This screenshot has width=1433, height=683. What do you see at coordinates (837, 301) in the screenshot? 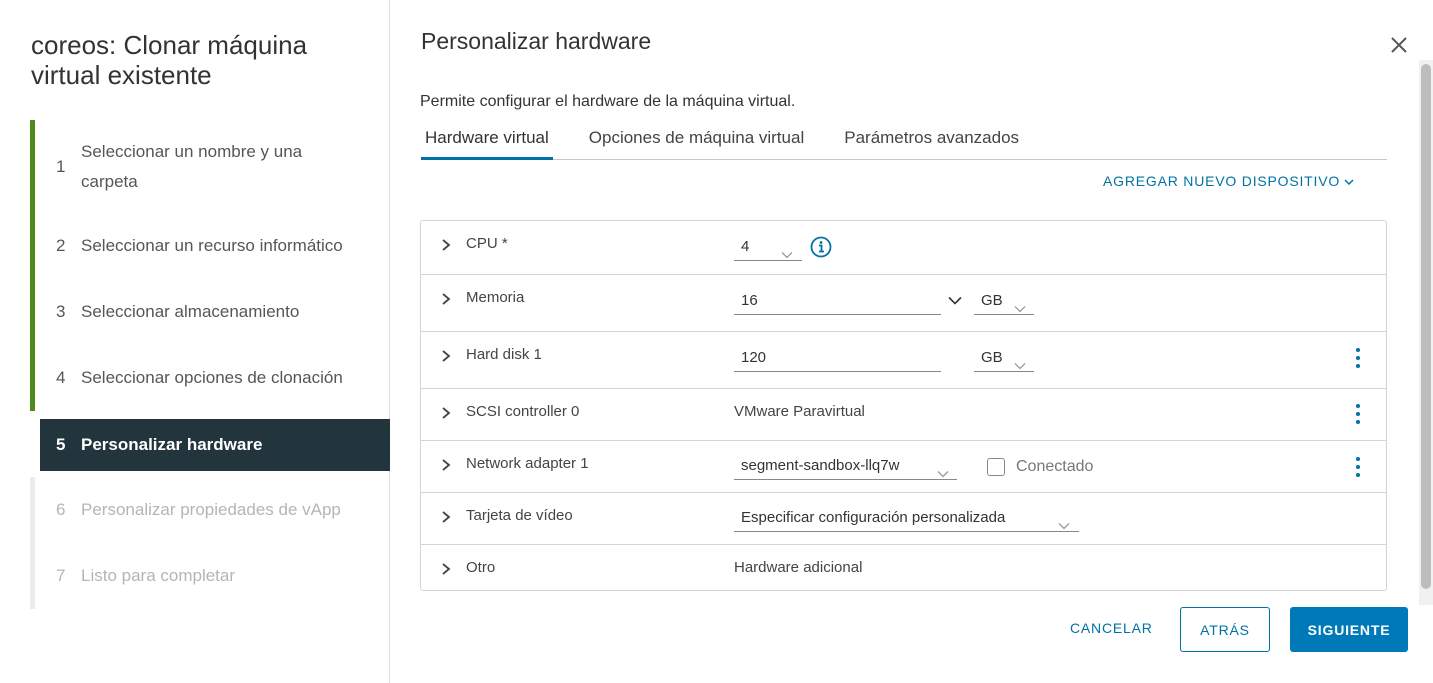
I see `memory-input: 16` at bounding box center [837, 301].